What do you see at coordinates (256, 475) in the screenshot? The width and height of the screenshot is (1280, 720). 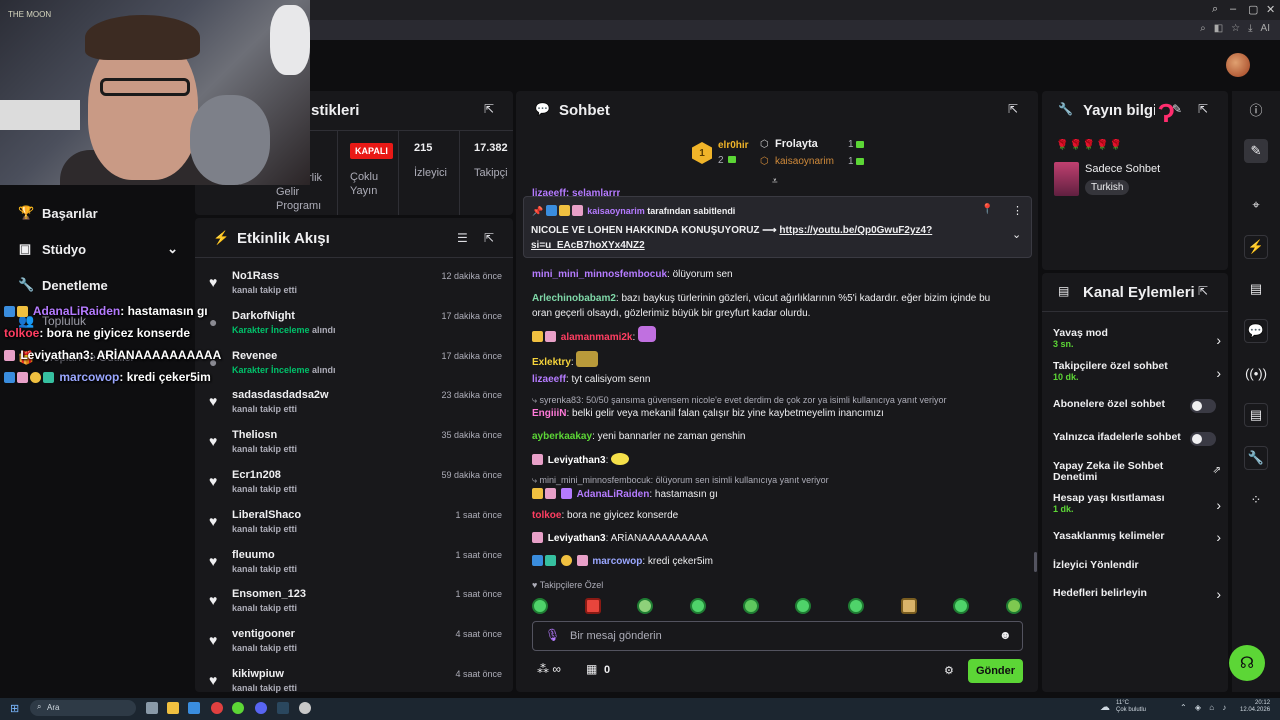 I see `activity-user: Ecr1n208` at bounding box center [256, 475].